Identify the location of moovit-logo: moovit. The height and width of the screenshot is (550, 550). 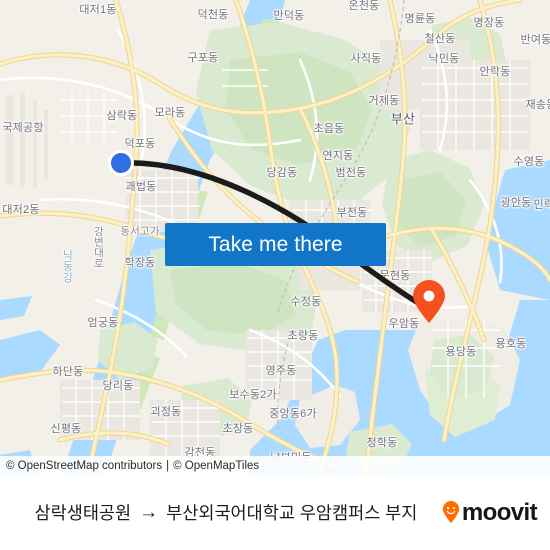
(496, 513).